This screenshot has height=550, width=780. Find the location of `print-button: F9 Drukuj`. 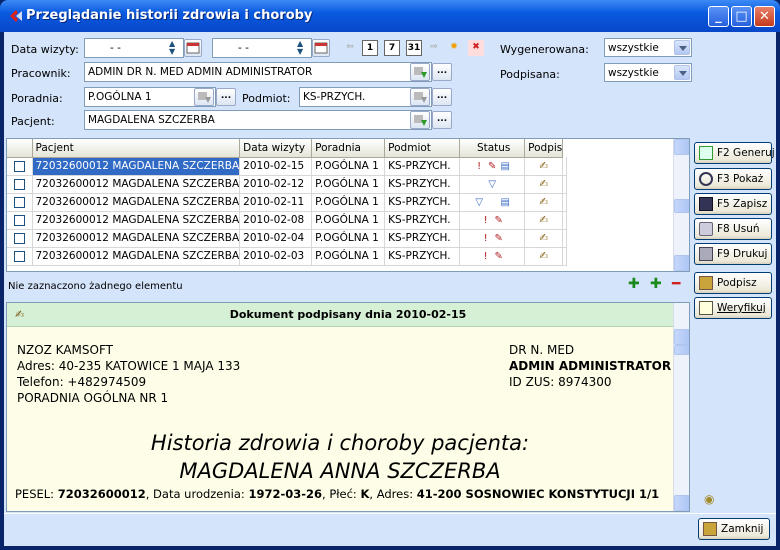

print-button: F9 Drukuj is located at coordinates (733, 254).